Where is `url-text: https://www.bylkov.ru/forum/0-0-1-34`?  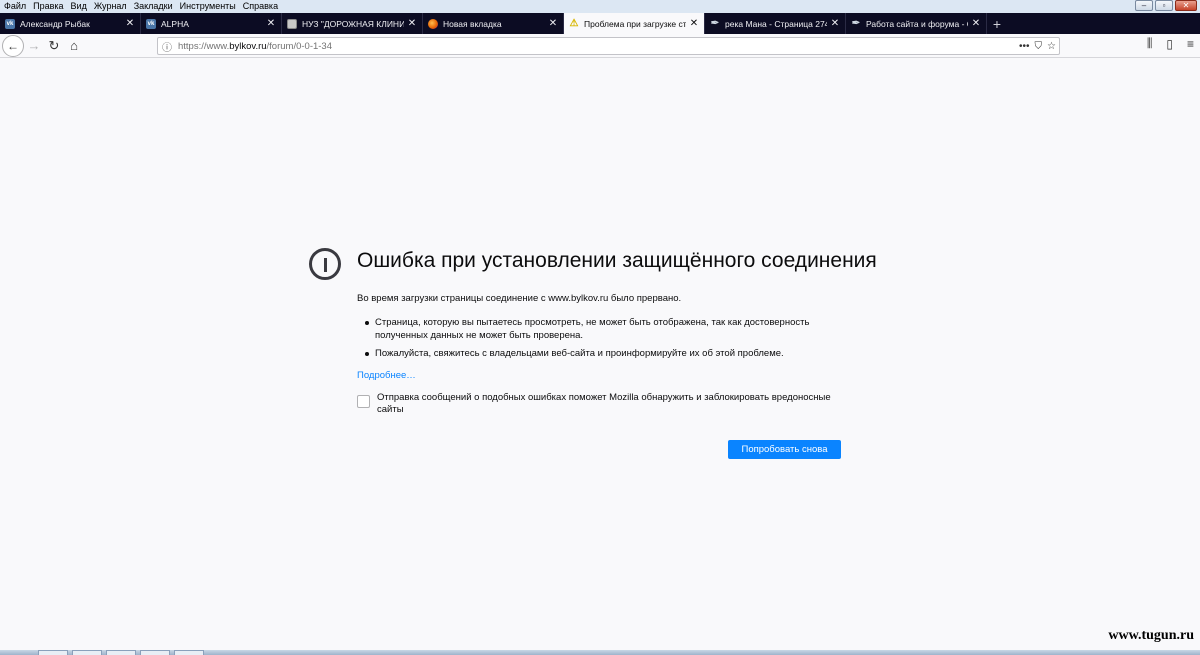 url-text: https://www.bylkov.ru/forum/0-0-1-34 is located at coordinates (254, 46).